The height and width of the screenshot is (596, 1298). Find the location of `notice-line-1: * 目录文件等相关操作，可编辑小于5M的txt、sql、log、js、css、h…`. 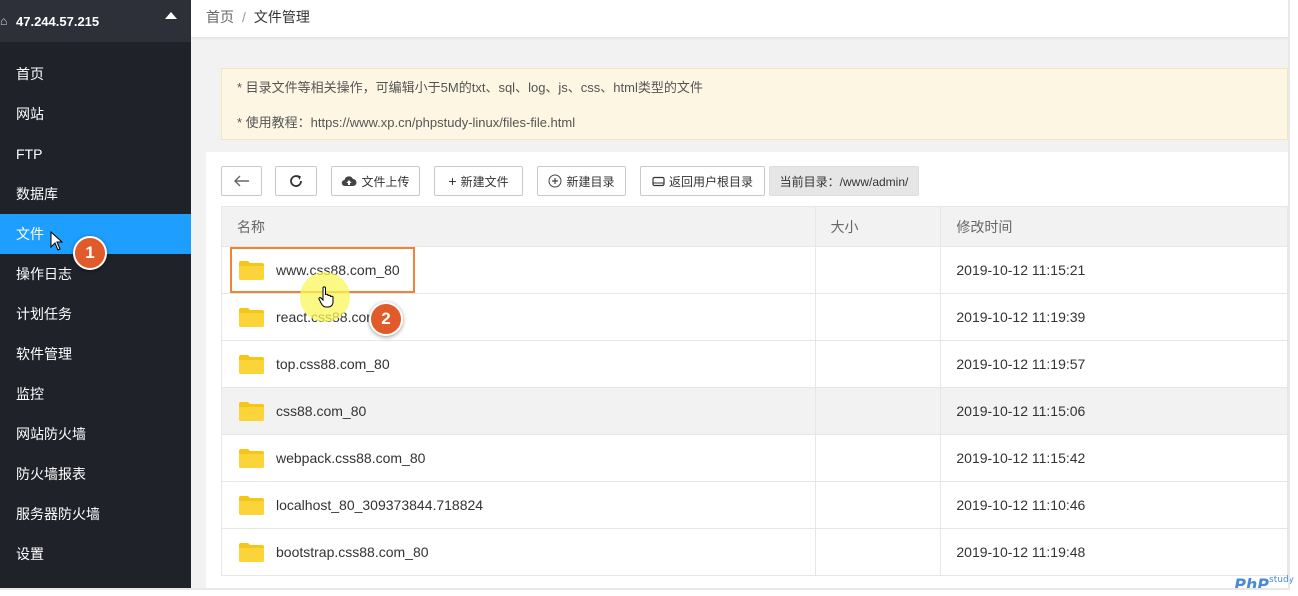

notice-line-1: * 目录文件等相关操作，可编辑小于5M的txt、sql、log、js、css、h… is located at coordinates (470, 87).